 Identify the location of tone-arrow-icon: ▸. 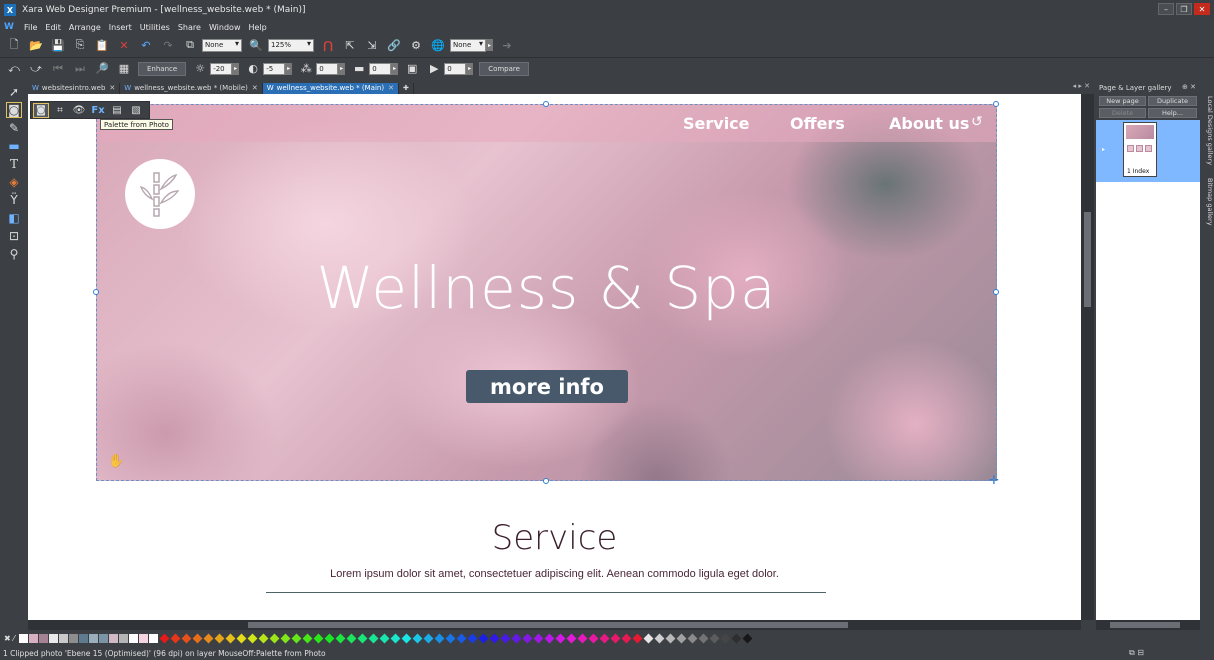
(395, 68).